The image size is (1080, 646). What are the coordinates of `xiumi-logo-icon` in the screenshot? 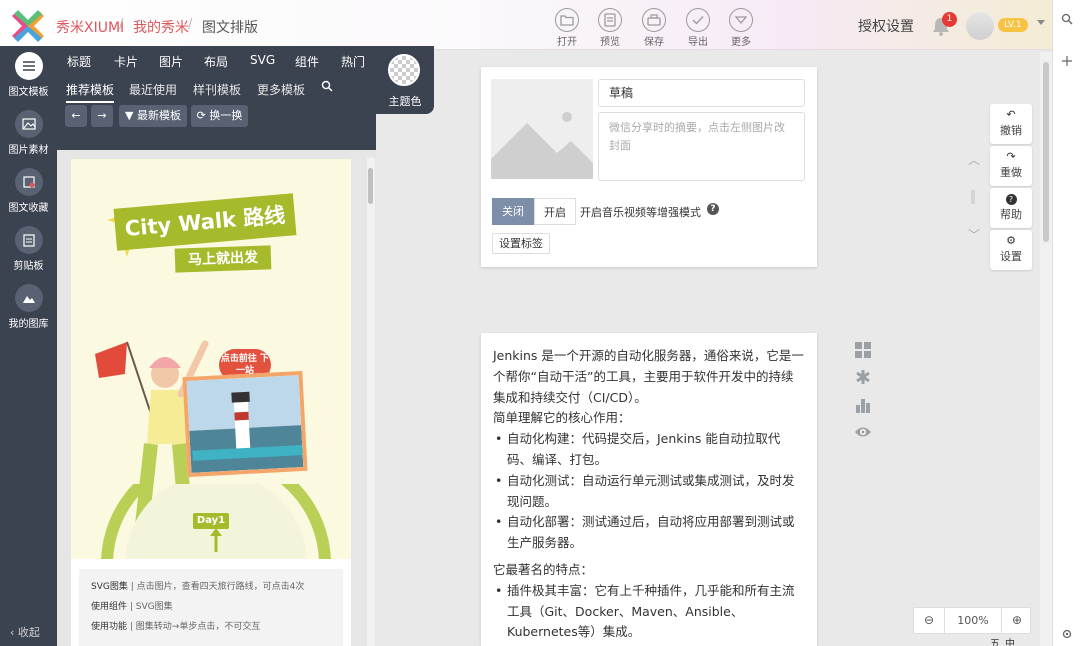 It's located at (28, 26).